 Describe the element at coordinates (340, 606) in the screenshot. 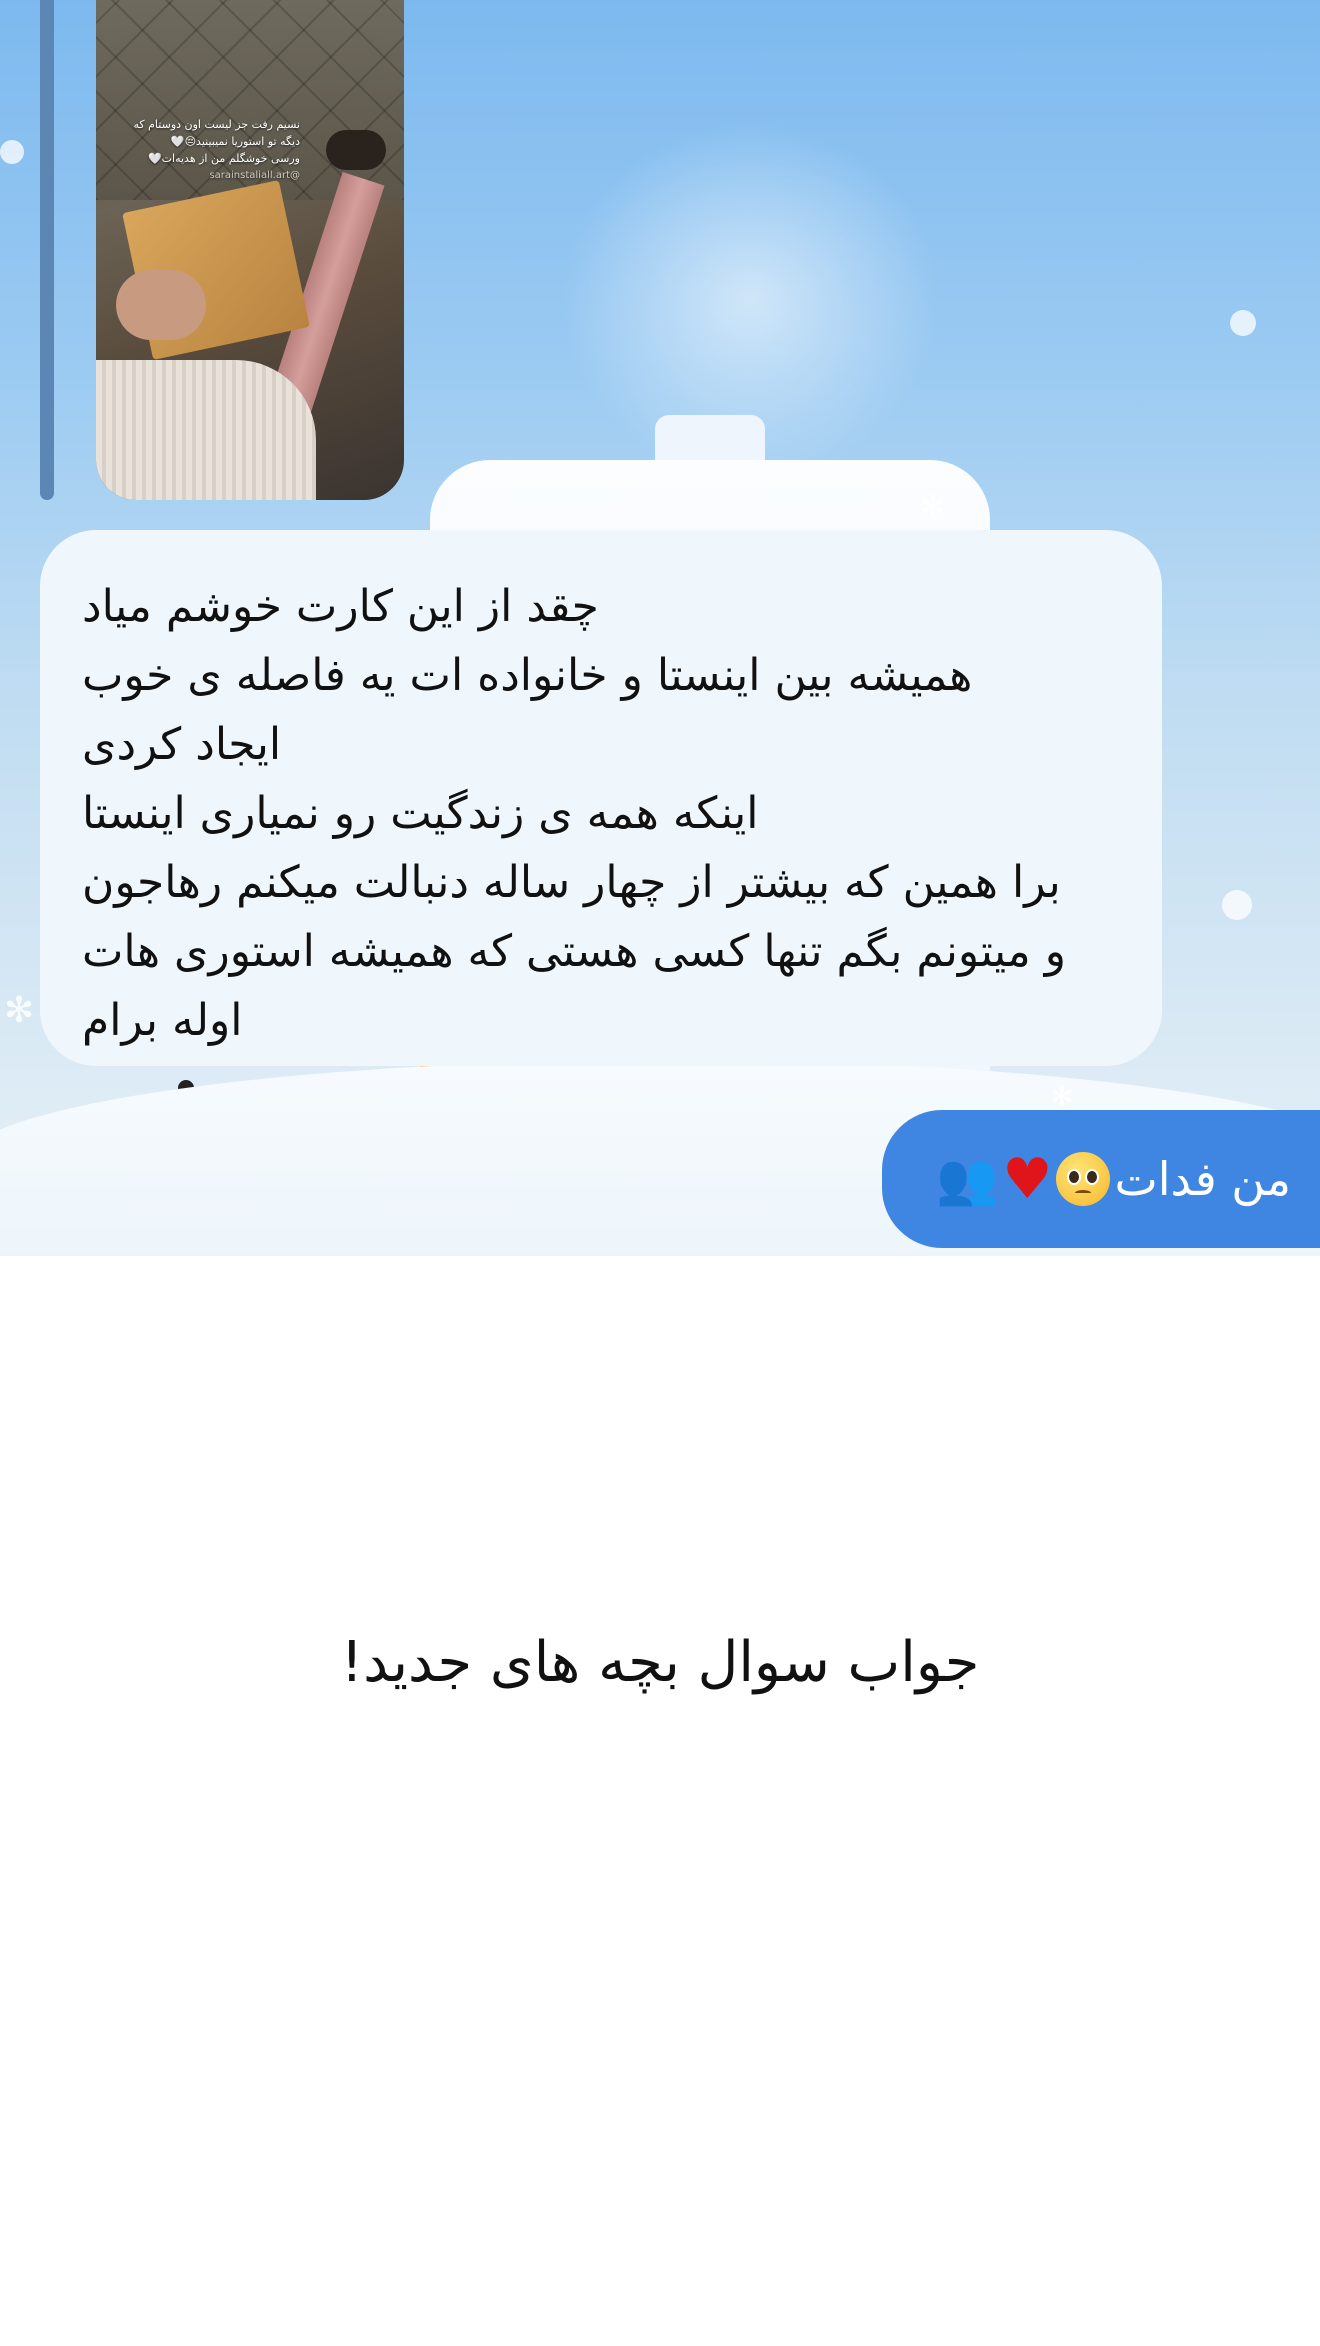

I see `message-line: چقد از این کارت خوشم میاد` at that location.